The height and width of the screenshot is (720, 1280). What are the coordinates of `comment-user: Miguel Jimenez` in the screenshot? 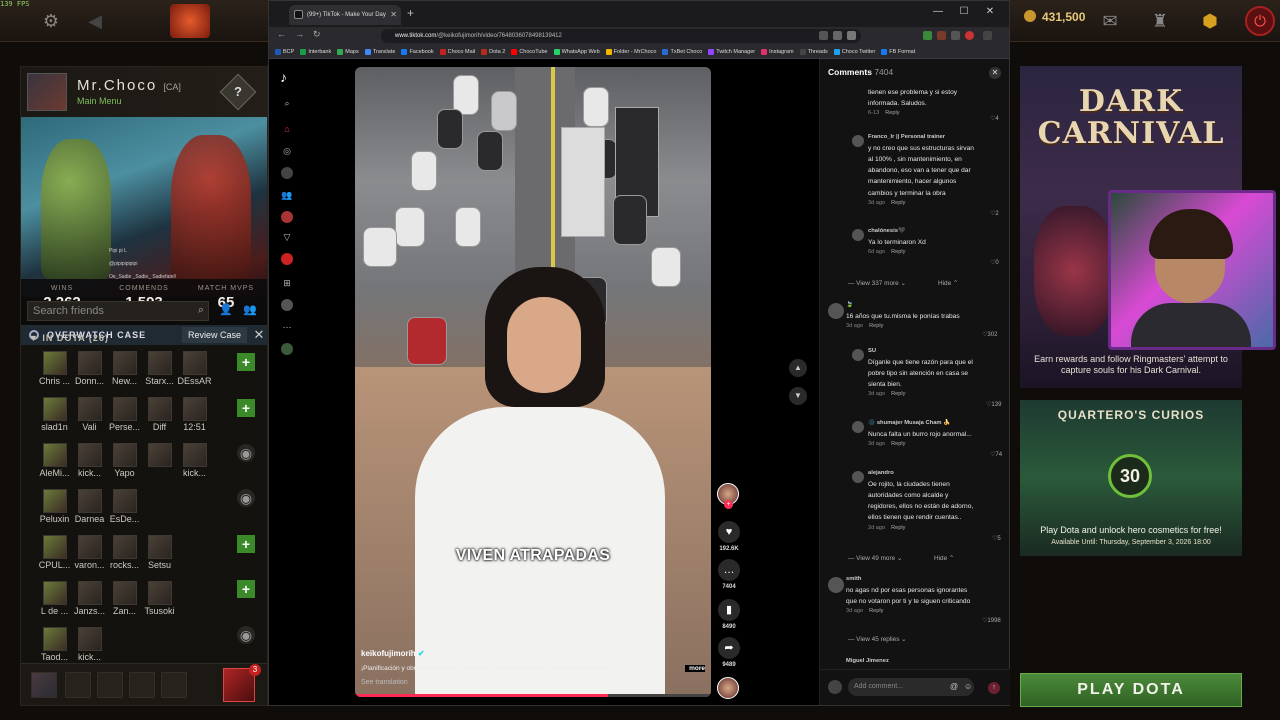 It's located at (867, 662).